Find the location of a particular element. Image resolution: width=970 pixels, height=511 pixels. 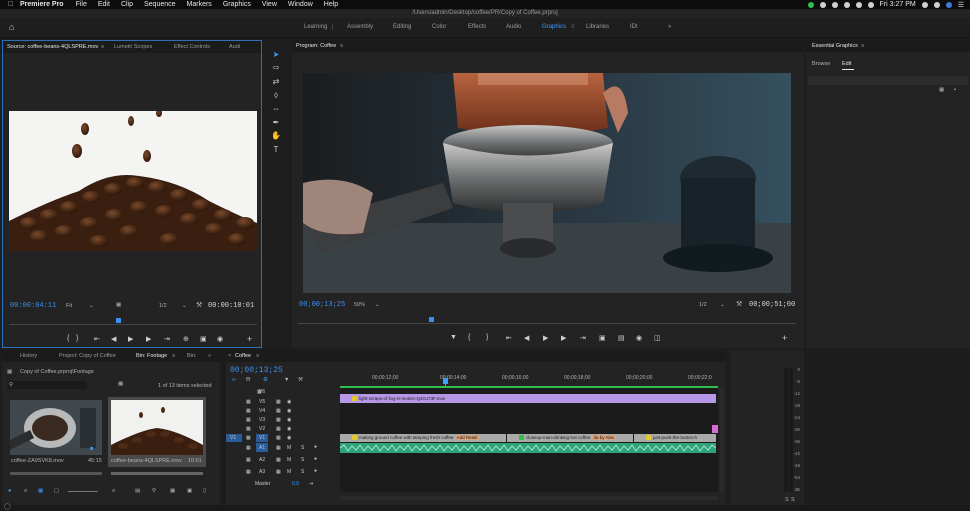

add-edit-icon: ⚙ is located at coordinates (265, 380).